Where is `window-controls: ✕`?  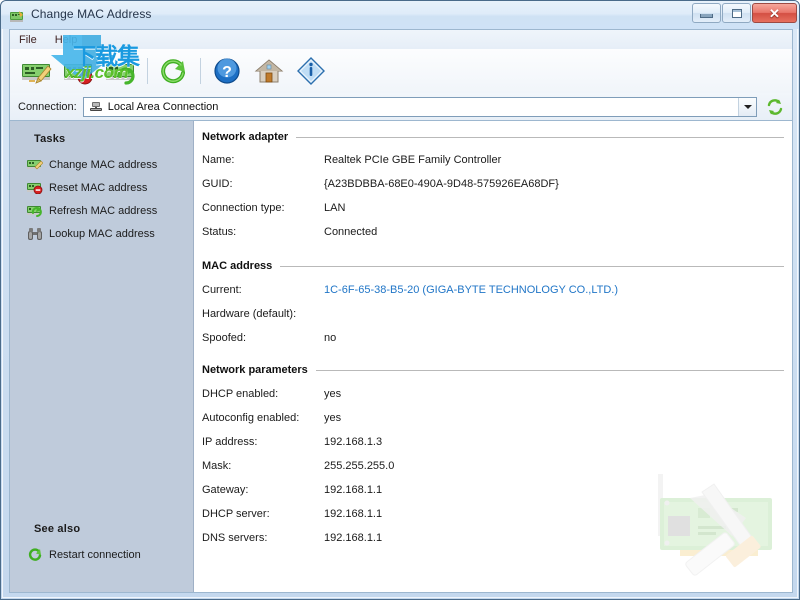
window-controls: ✕ is located at coordinates (744, 13).